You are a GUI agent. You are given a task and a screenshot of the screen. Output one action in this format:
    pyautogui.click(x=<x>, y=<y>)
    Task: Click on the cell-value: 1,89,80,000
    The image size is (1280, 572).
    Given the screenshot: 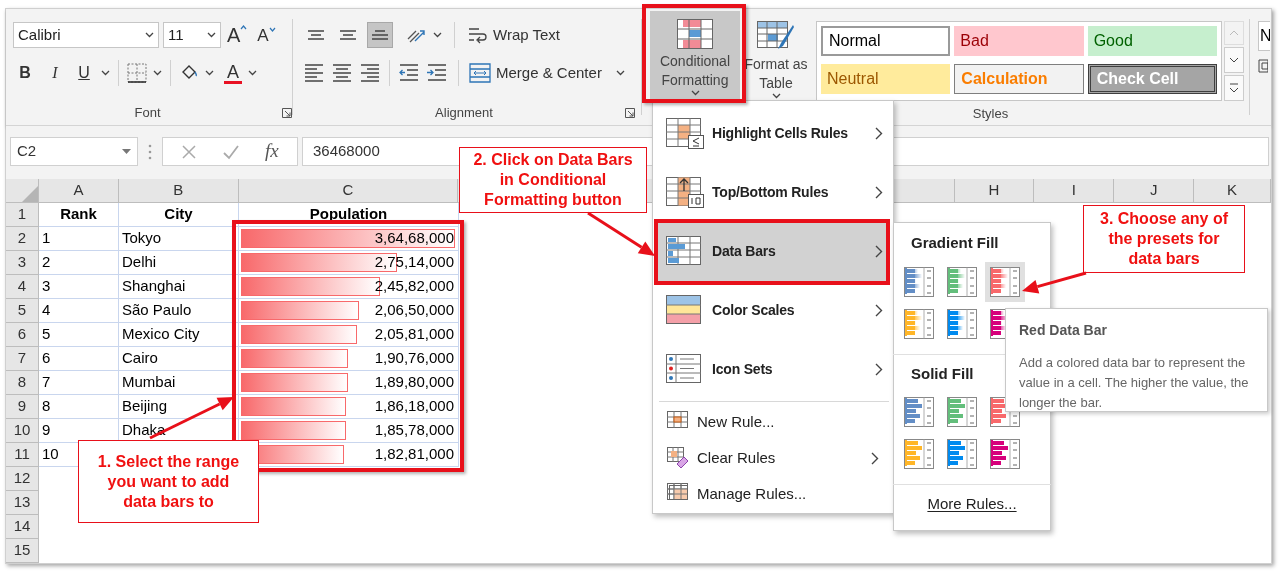 What is the action you would take?
    pyautogui.click(x=414, y=382)
    